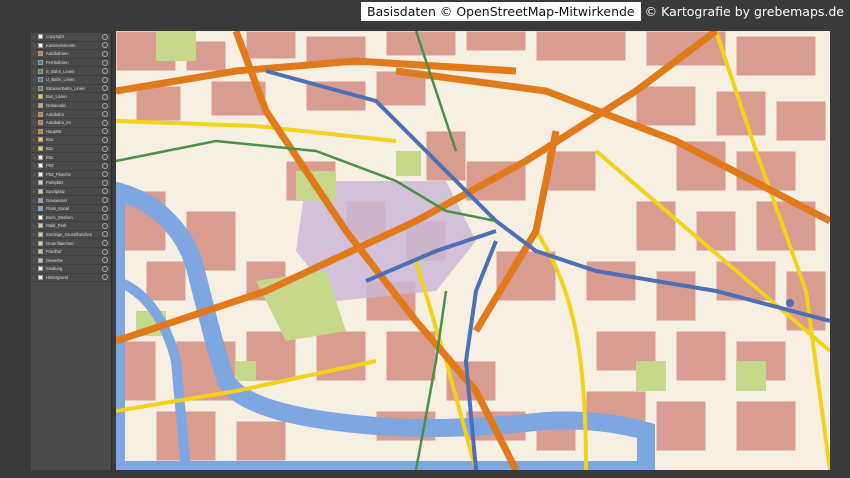 This screenshot has width=850, height=478. Describe the element at coordinates (71, 200) in the screenshot. I see `layer-row: › Gewaesser` at that location.